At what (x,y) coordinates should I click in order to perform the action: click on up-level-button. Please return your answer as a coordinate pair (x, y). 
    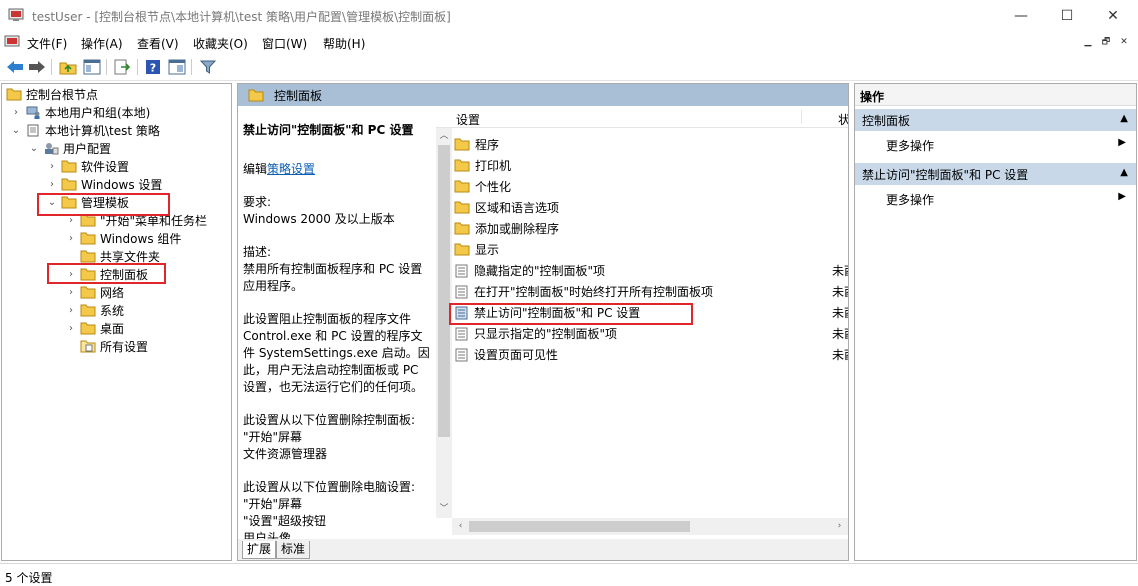
    Looking at the image, I should click on (68, 67).